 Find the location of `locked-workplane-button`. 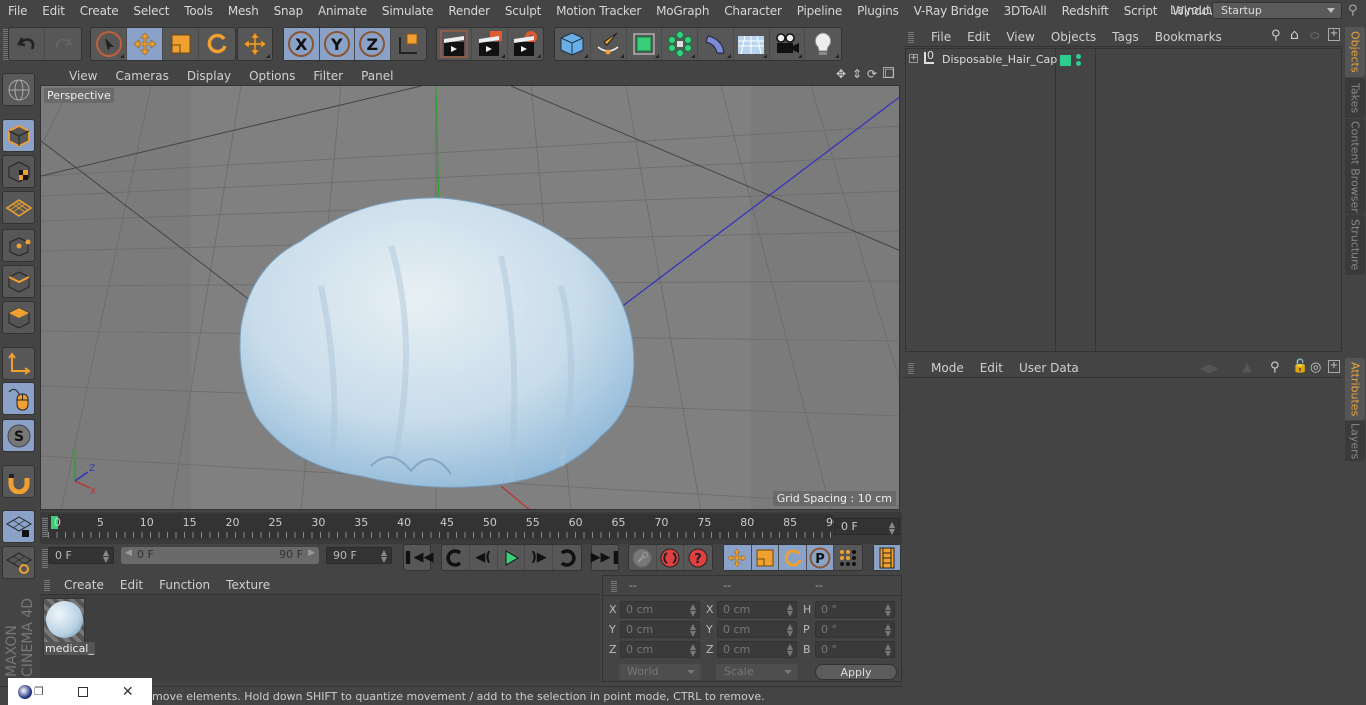

locked-workplane-button is located at coordinates (18, 526).